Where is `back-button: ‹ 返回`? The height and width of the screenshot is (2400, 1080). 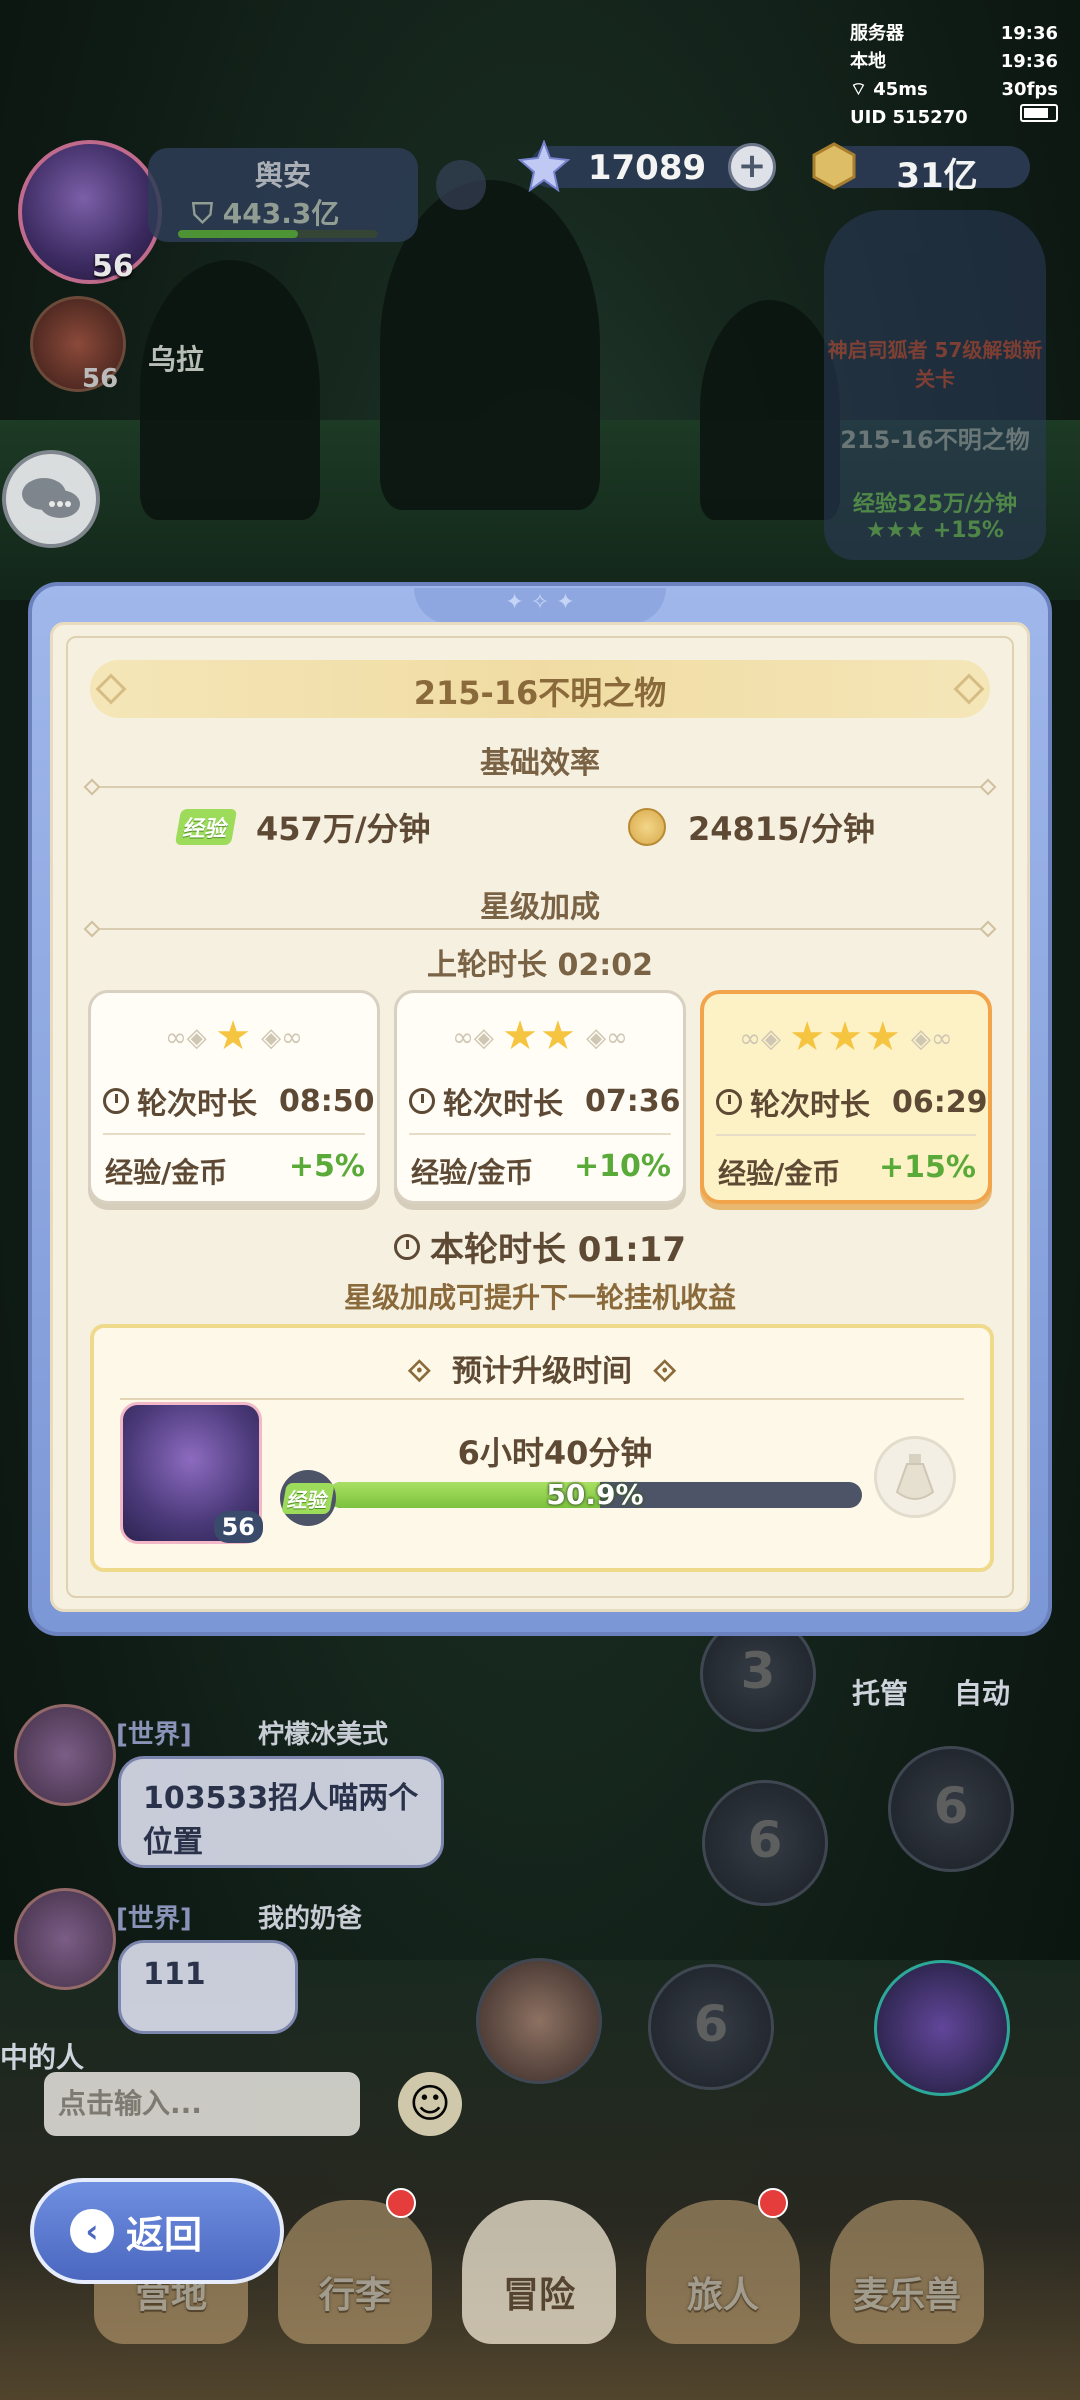
back-button: ‹ 返回 is located at coordinates (157, 2231).